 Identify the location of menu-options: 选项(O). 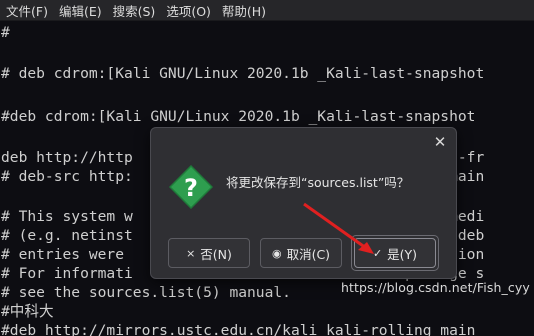
(188, 10).